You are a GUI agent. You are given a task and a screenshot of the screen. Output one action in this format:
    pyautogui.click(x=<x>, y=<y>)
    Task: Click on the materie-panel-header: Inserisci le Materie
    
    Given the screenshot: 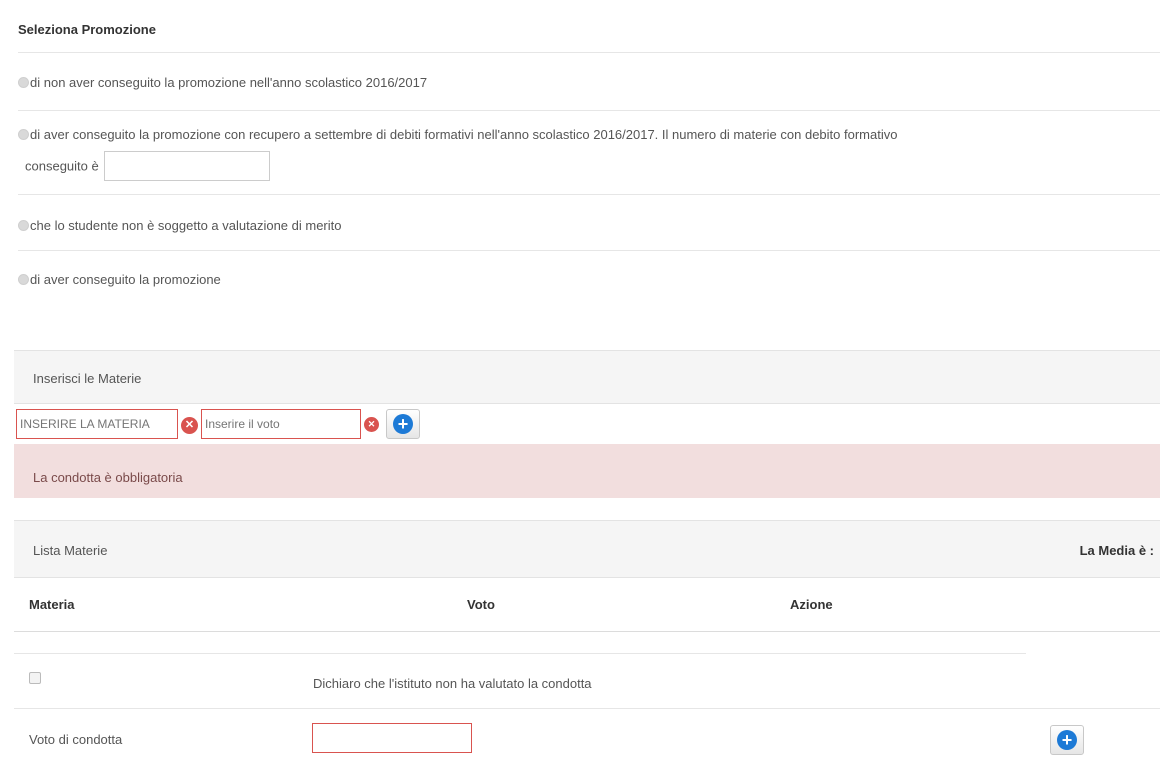 What is the action you would take?
    pyautogui.click(x=587, y=377)
    